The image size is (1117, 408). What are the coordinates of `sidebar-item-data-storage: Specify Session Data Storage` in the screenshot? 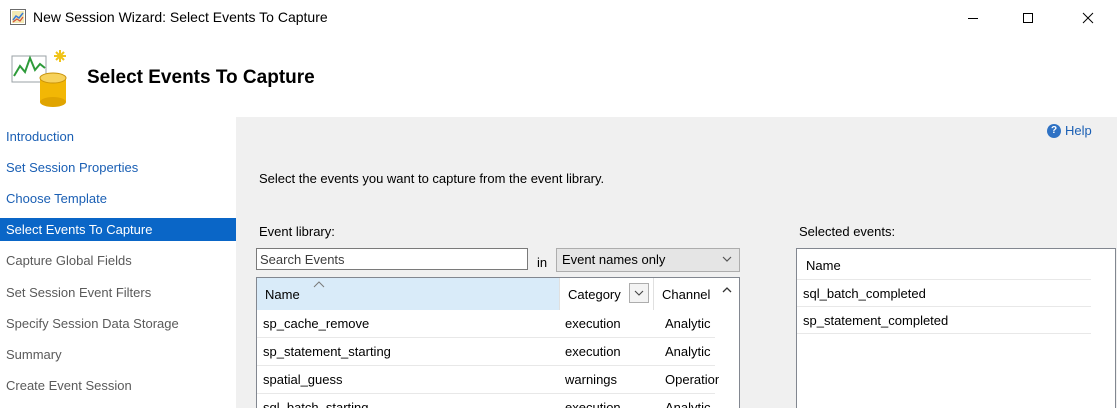 It's located at (92, 323).